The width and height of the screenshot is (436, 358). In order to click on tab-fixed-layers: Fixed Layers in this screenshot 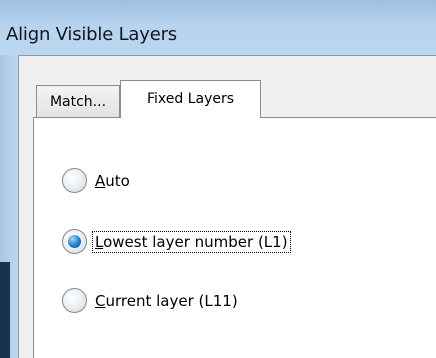, I will do `click(190, 99)`.